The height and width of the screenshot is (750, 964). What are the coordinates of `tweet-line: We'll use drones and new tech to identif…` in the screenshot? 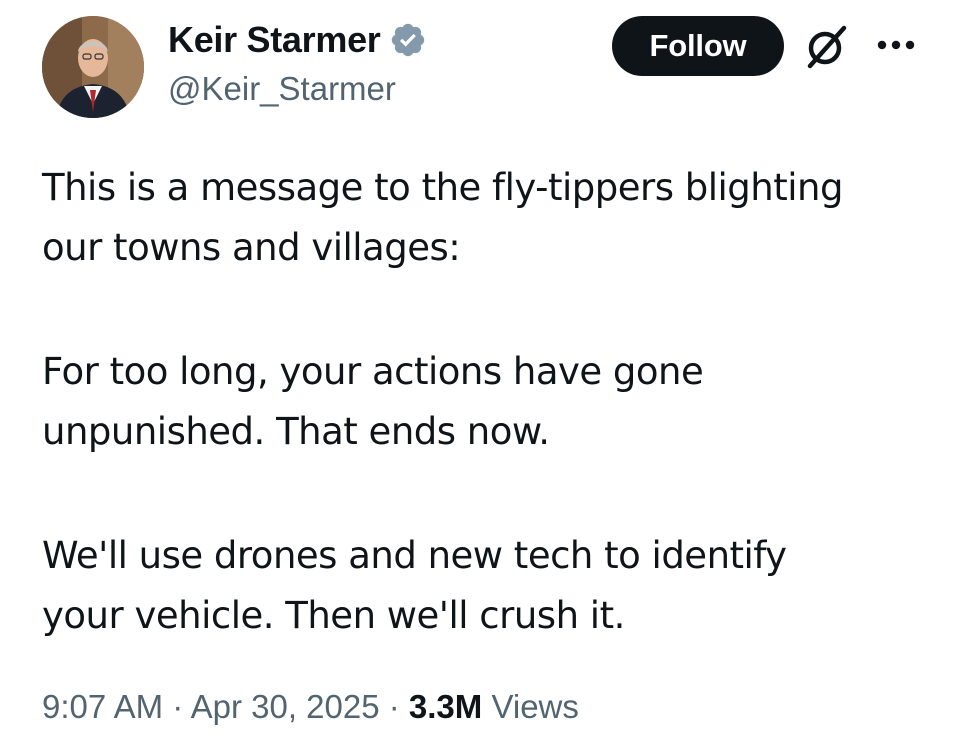 It's located at (414, 555).